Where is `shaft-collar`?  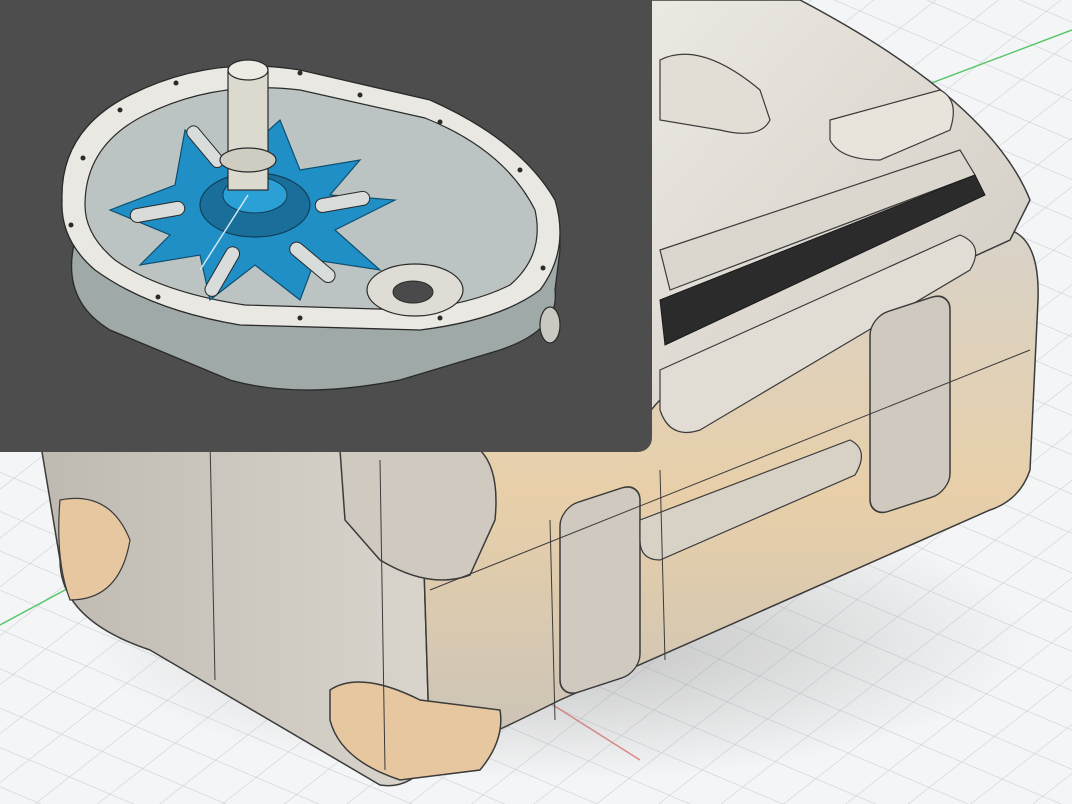 shaft-collar is located at coordinates (248, 160).